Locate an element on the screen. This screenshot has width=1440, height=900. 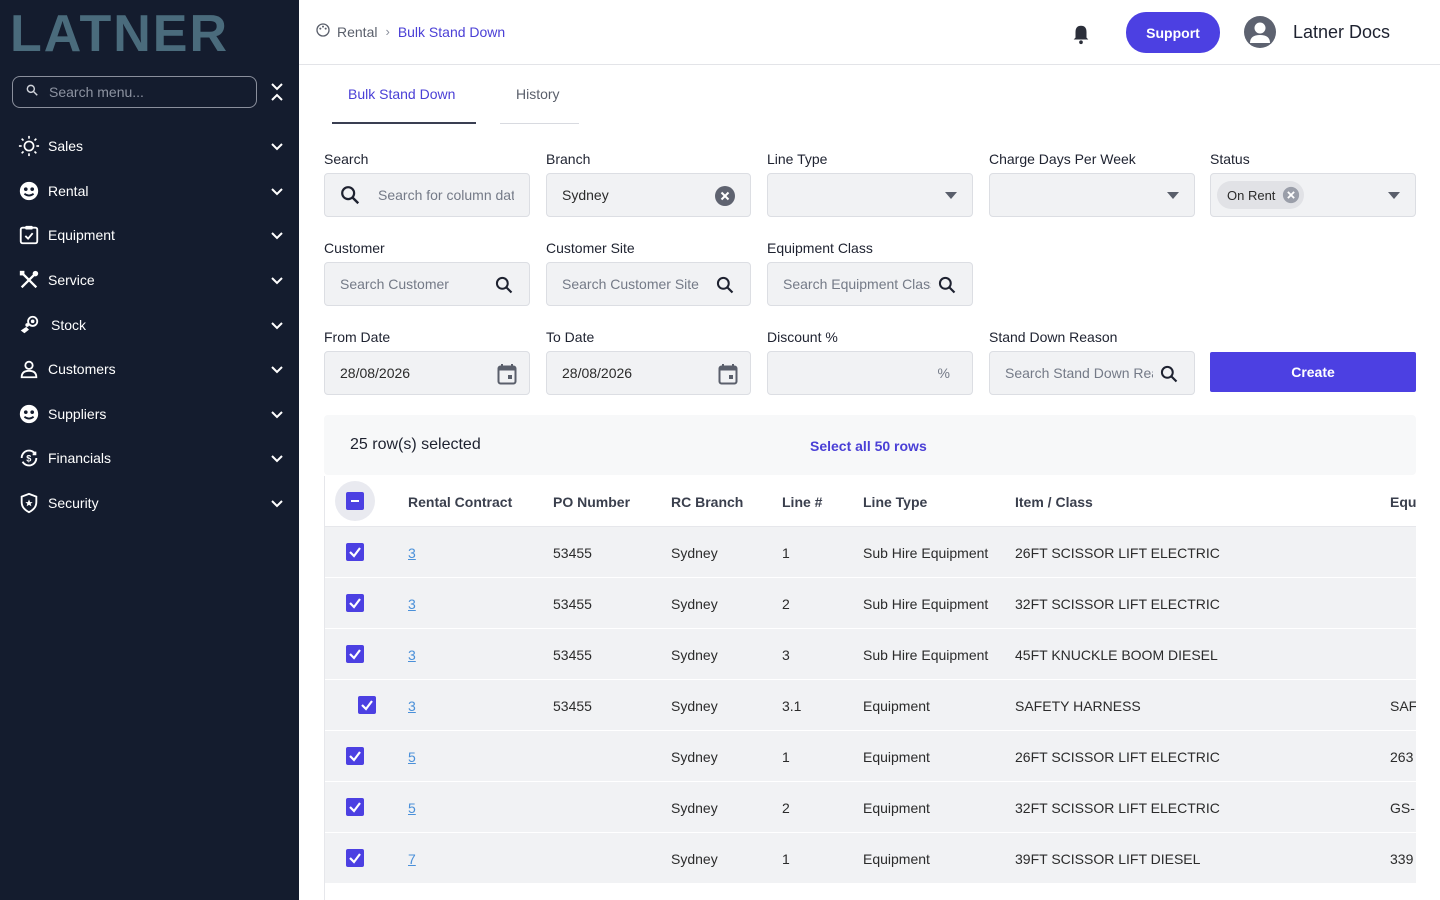
cell-item-class: 26FT SCISSOR LIFT ELECTRIC is located at coordinates (1117, 757).